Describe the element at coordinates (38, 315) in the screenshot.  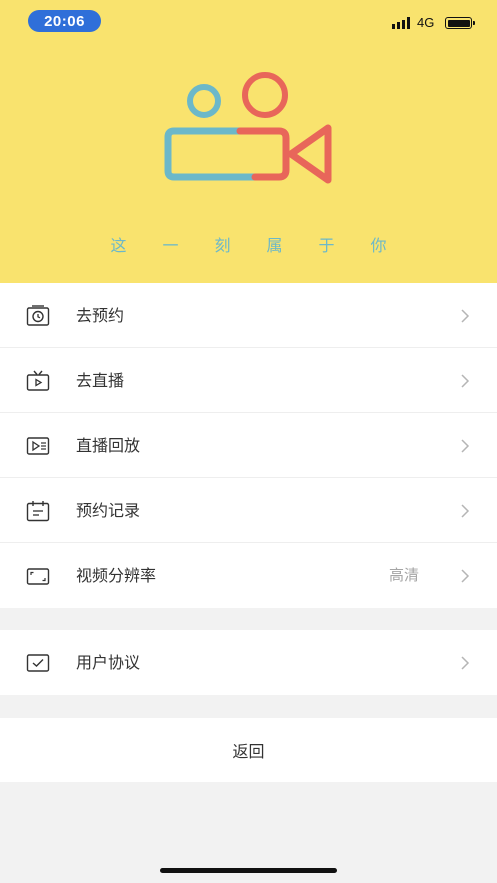
I see `alarm-clock-icon` at that location.